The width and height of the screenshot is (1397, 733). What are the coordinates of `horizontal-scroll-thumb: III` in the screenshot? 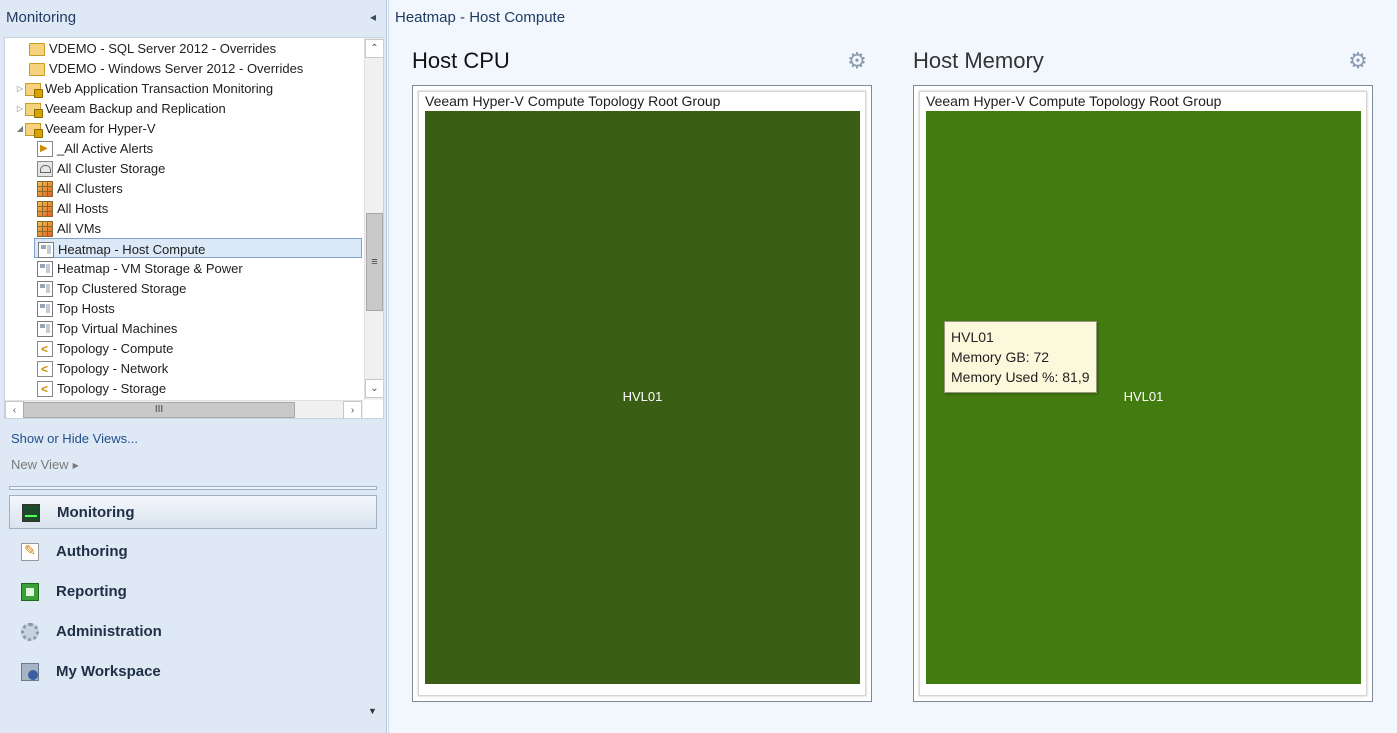 It's located at (159, 410).